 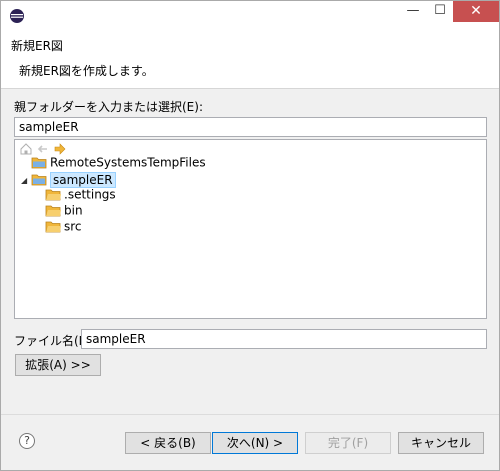 What do you see at coordinates (24, 180) in the screenshot?
I see `expanded-chevron-icon: ◢` at bounding box center [24, 180].